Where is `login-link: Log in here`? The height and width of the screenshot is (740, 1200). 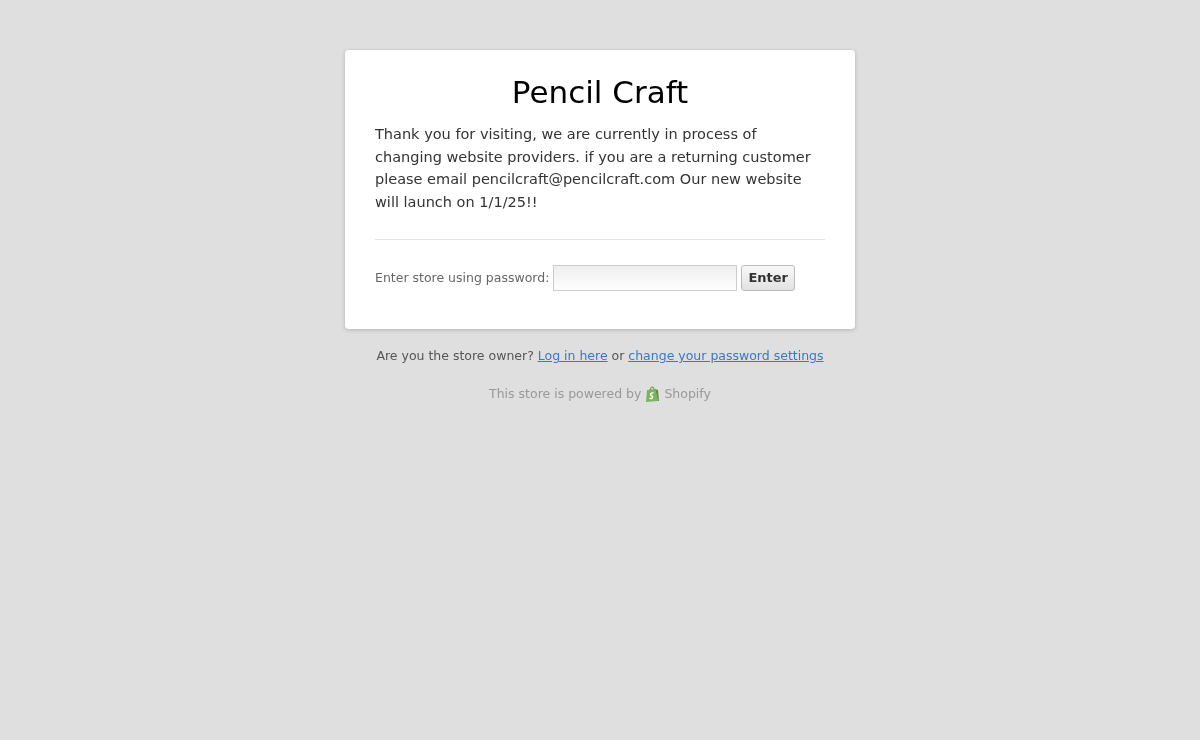 login-link: Log in here is located at coordinates (572, 356).